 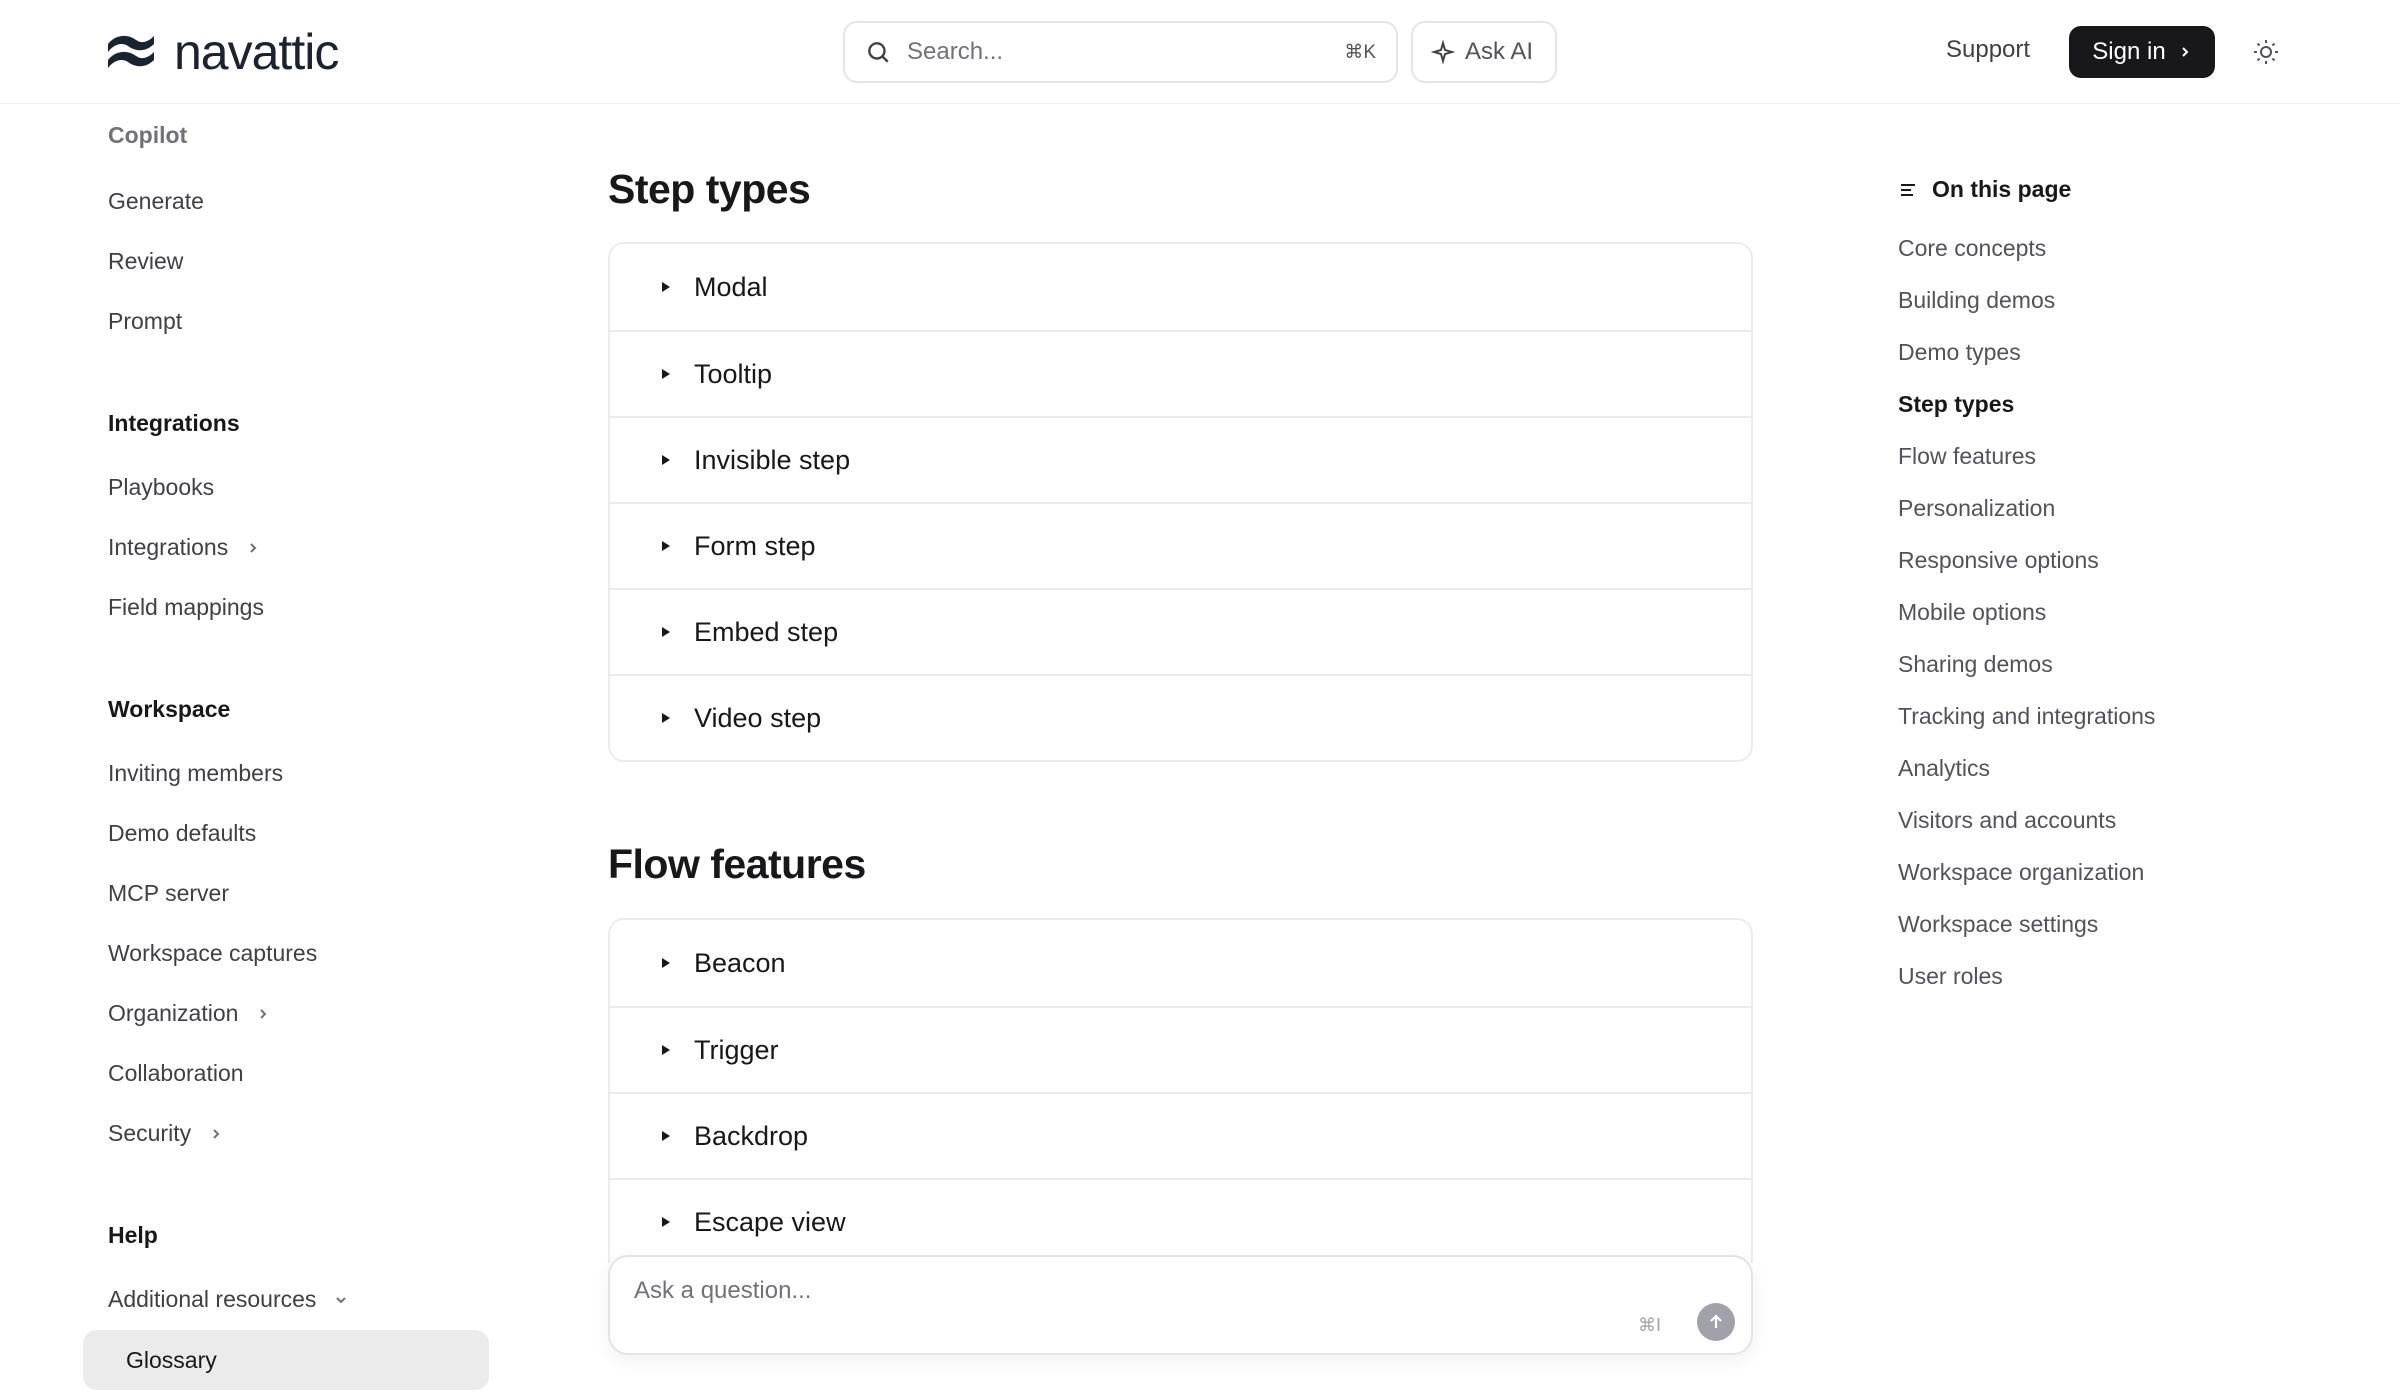 What do you see at coordinates (1180, 963) in the screenshot?
I see `accordion-item-beacon: Beacon` at bounding box center [1180, 963].